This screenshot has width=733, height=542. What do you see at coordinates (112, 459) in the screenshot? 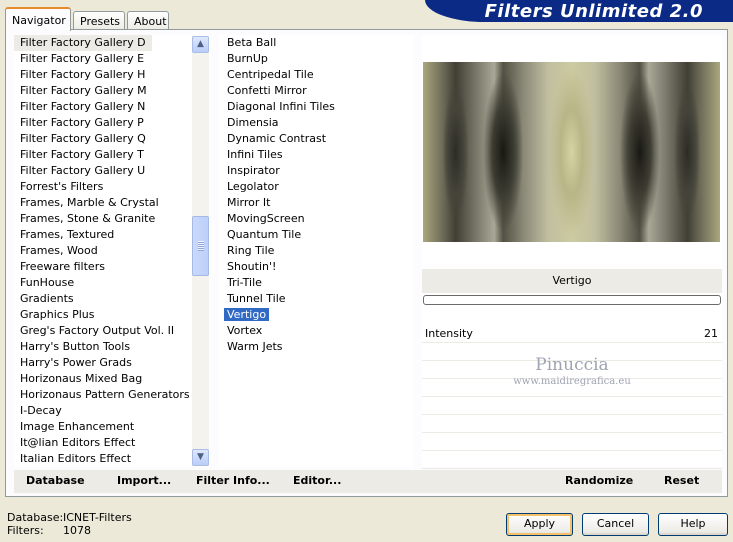
I see `list-item: Italian Editors Effect` at bounding box center [112, 459].